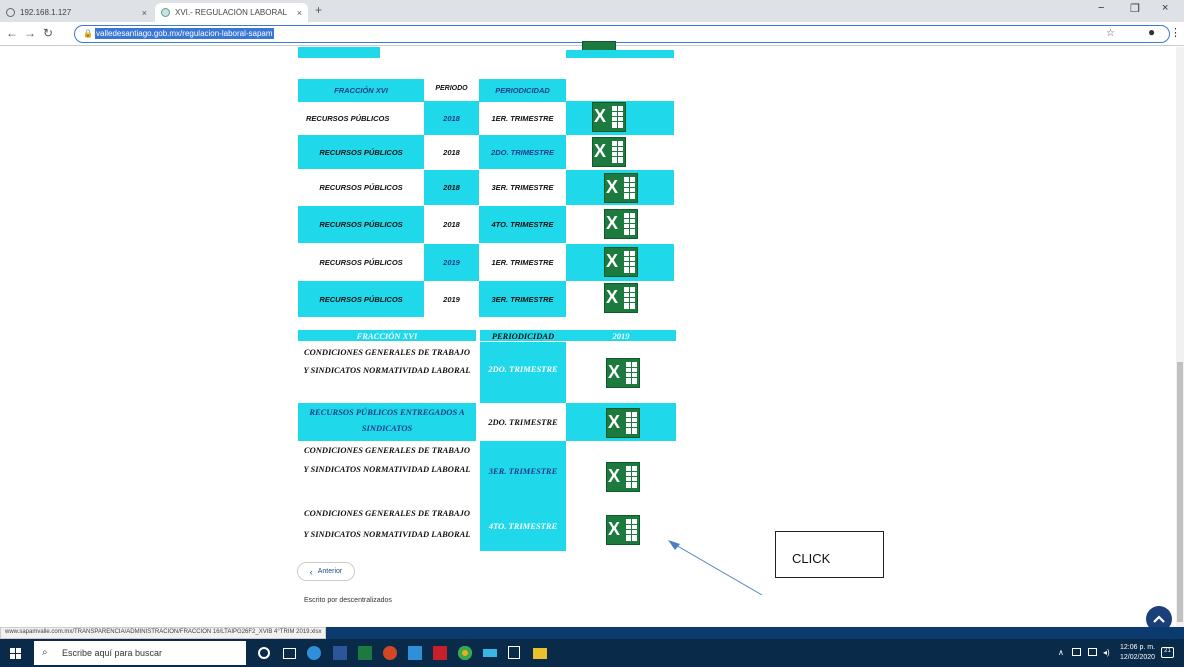  I want to click on t2-row1-period: 2DO. TRIMESTRE, so click(523, 369).